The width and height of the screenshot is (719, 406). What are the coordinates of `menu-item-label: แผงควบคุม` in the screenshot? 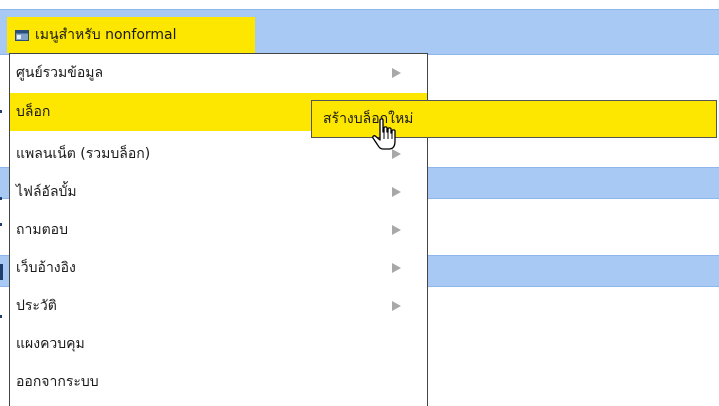 It's located at (50, 344).